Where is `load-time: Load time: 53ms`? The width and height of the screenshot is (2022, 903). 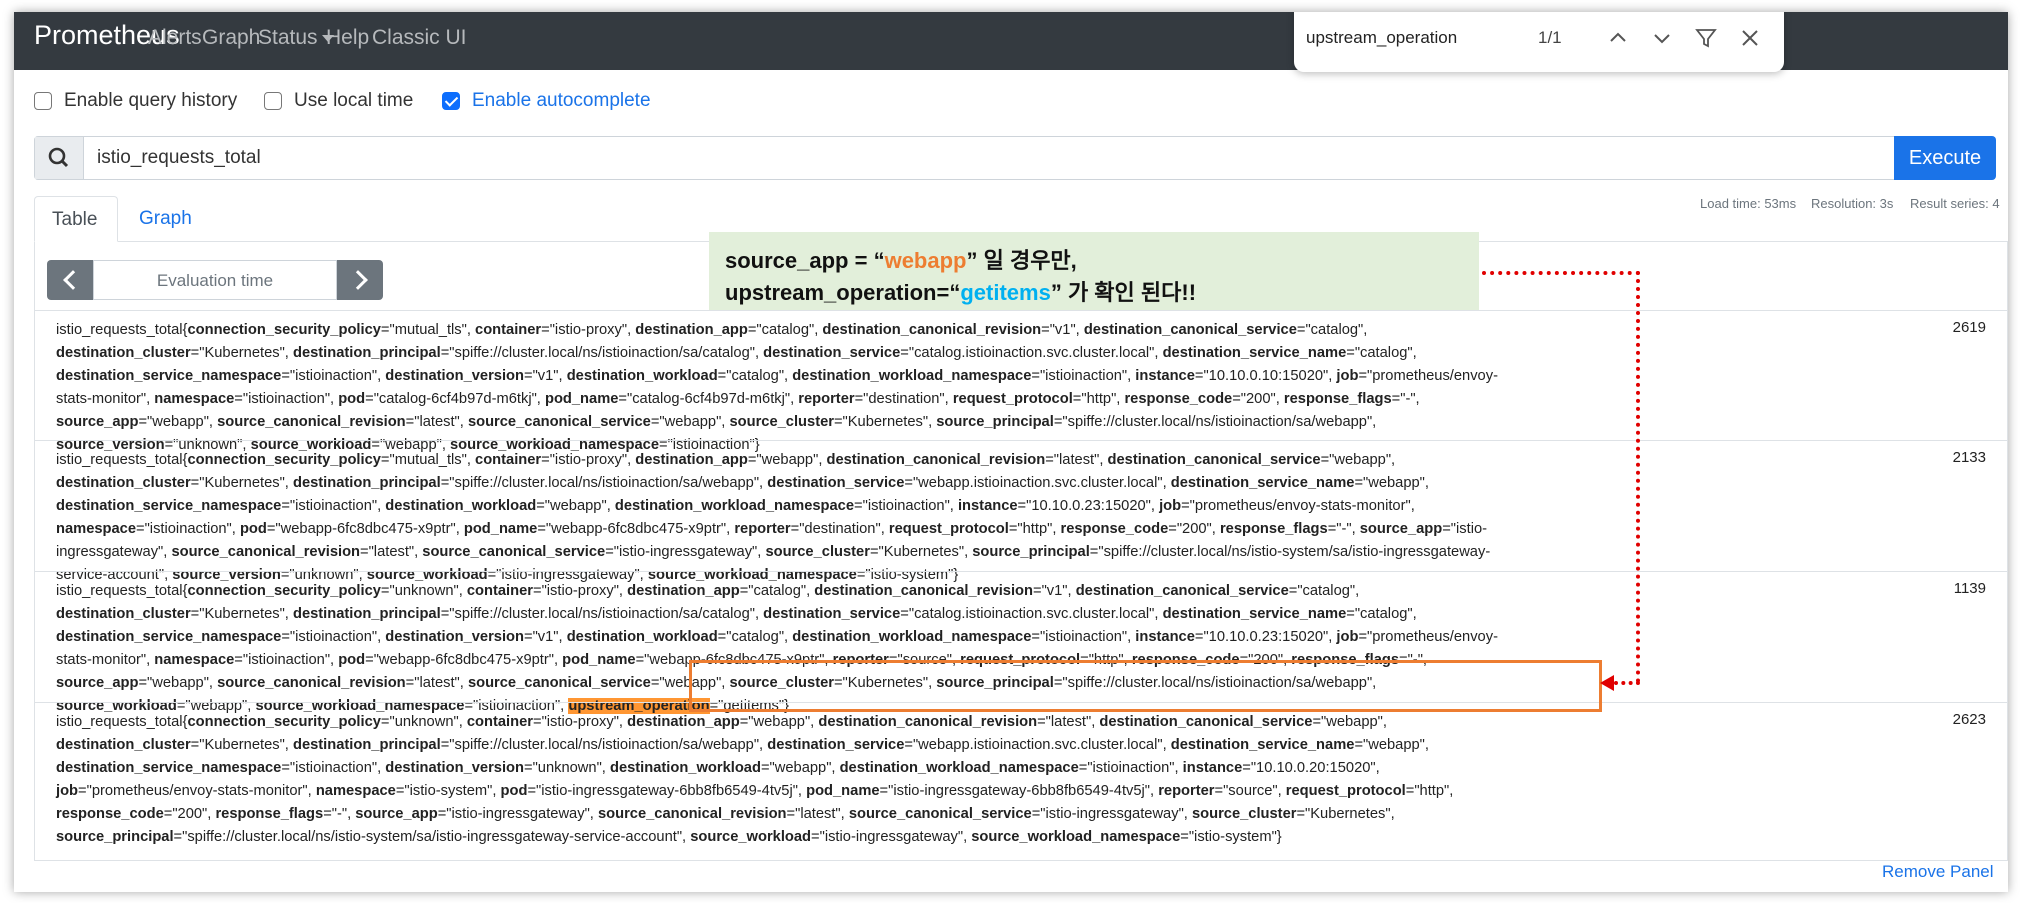 load-time: Load time: 53ms is located at coordinates (1748, 203).